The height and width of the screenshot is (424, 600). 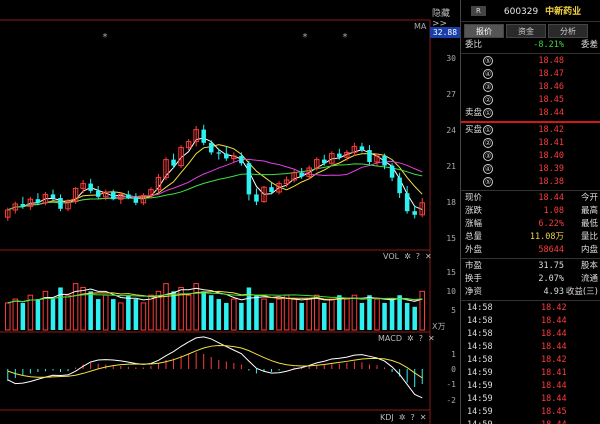 What do you see at coordinates (478, 10) in the screenshot?
I see `r-badge: R` at bounding box center [478, 10].